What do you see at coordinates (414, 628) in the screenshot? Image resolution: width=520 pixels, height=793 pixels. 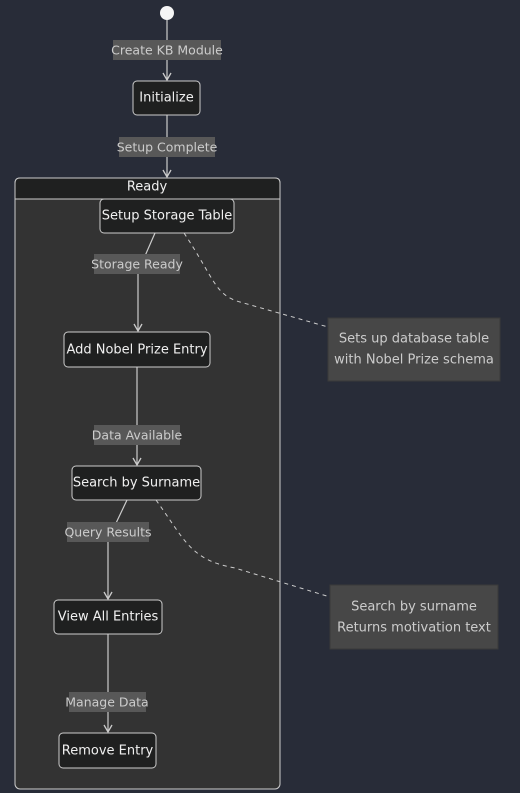 I see `svg-text: Returns motivation text` at bounding box center [414, 628].